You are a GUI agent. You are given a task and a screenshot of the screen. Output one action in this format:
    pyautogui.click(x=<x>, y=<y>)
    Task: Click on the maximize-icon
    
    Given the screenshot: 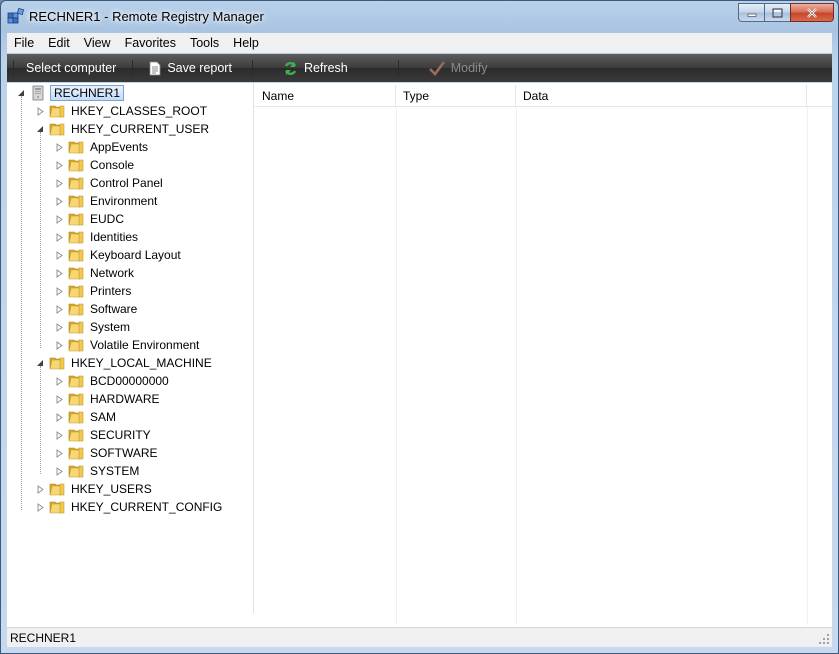 What is the action you would take?
    pyautogui.click(x=777, y=12)
    